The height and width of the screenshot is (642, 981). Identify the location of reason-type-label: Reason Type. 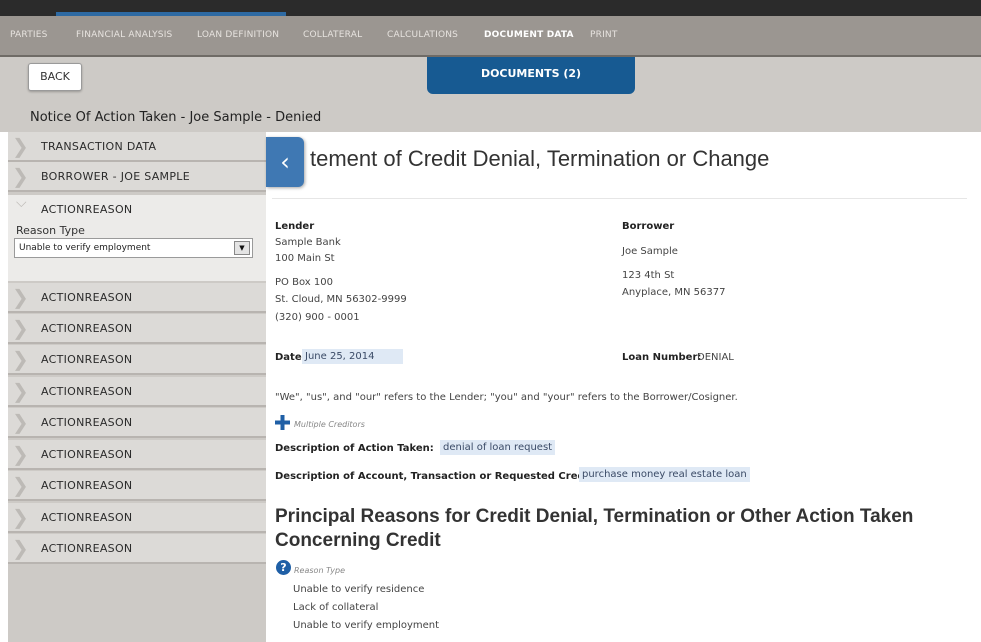
(50, 230).